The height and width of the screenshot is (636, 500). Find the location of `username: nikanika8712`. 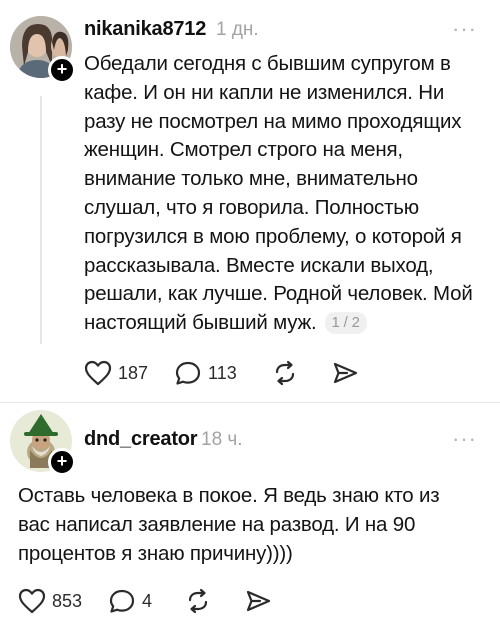

username: nikanika8712 is located at coordinates (145, 29).